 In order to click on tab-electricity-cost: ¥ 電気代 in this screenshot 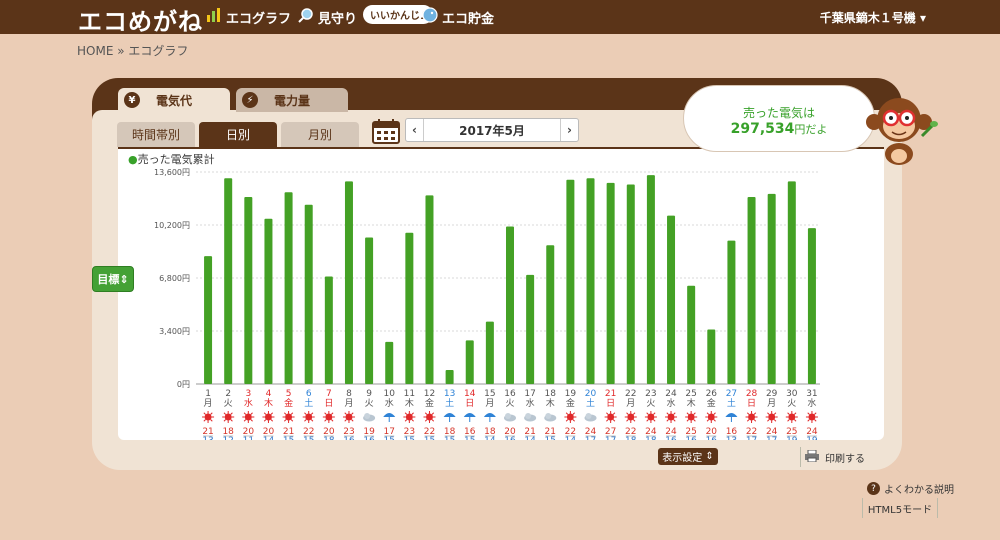, I will do `click(174, 100)`.